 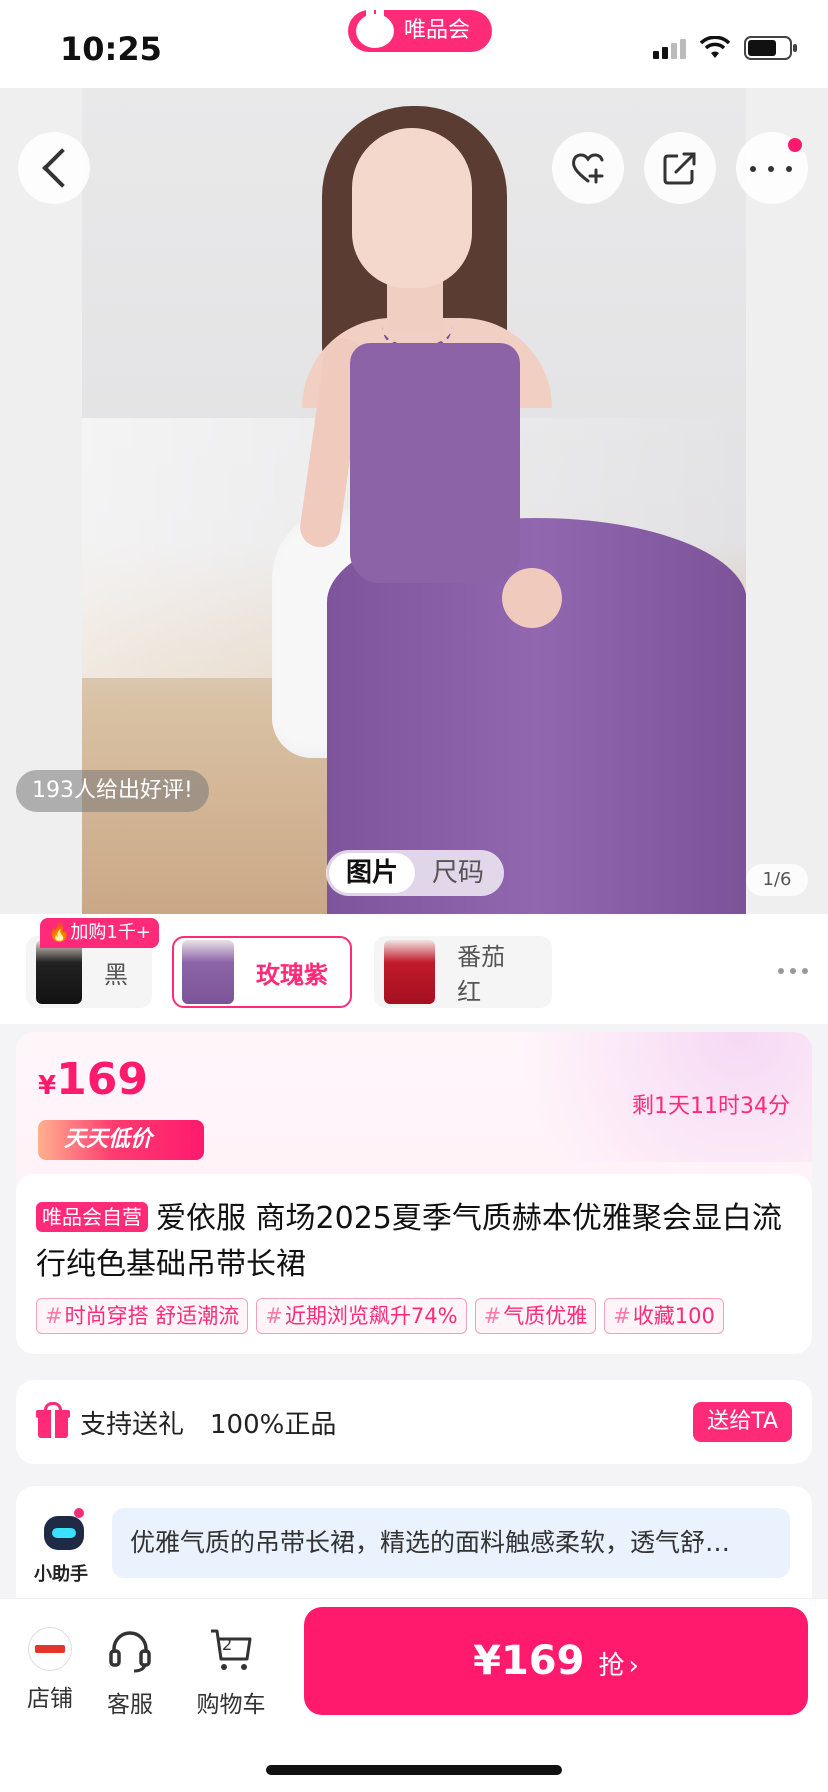 I want to click on customer-service-button: 客服, so click(x=130, y=1673).